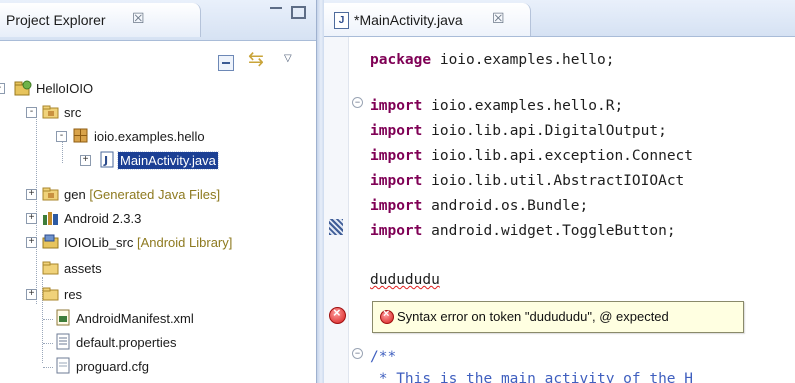 This screenshot has width=795, height=383. Describe the element at coordinates (226, 63) in the screenshot. I see `collapse-all-icon` at that location.